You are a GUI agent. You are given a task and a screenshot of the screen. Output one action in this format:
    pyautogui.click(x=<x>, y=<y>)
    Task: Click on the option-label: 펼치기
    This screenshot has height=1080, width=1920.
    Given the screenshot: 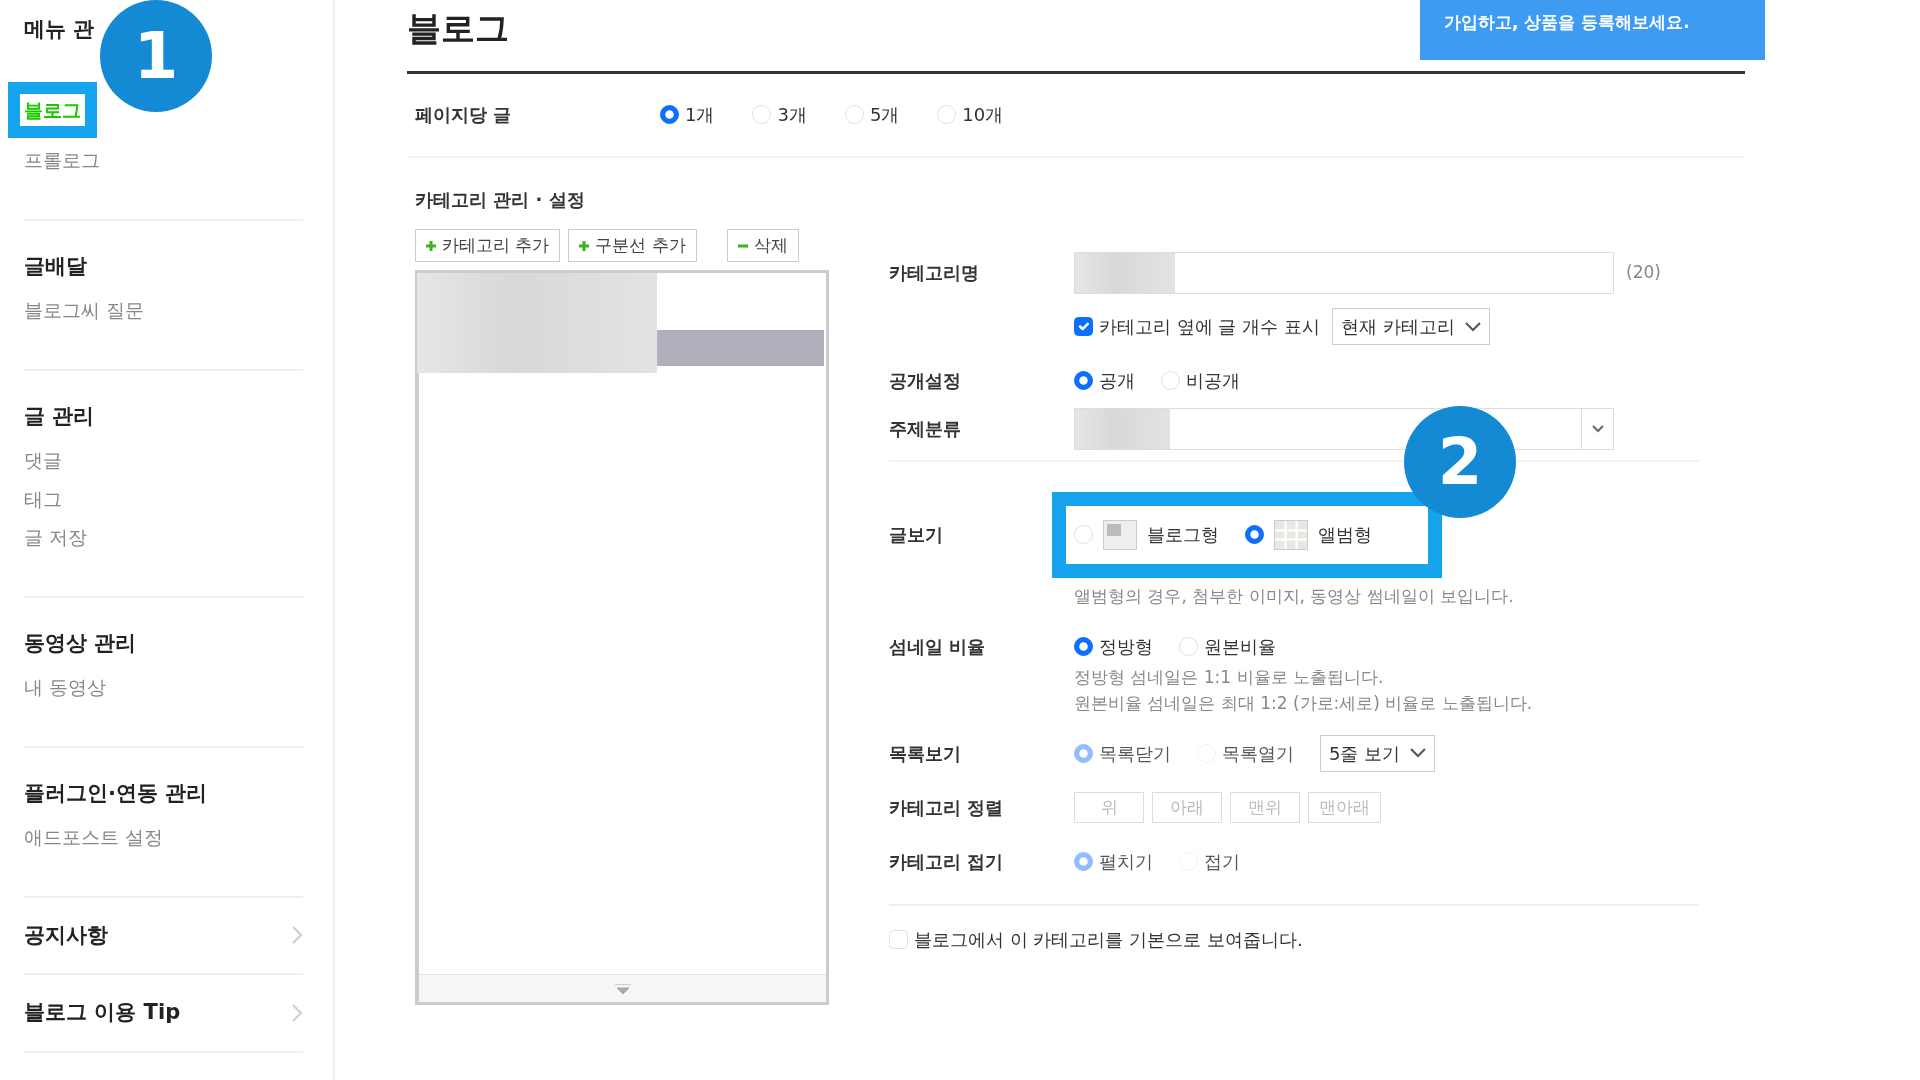 What is the action you would take?
    pyautogui.click(x=1126, y=861)
    